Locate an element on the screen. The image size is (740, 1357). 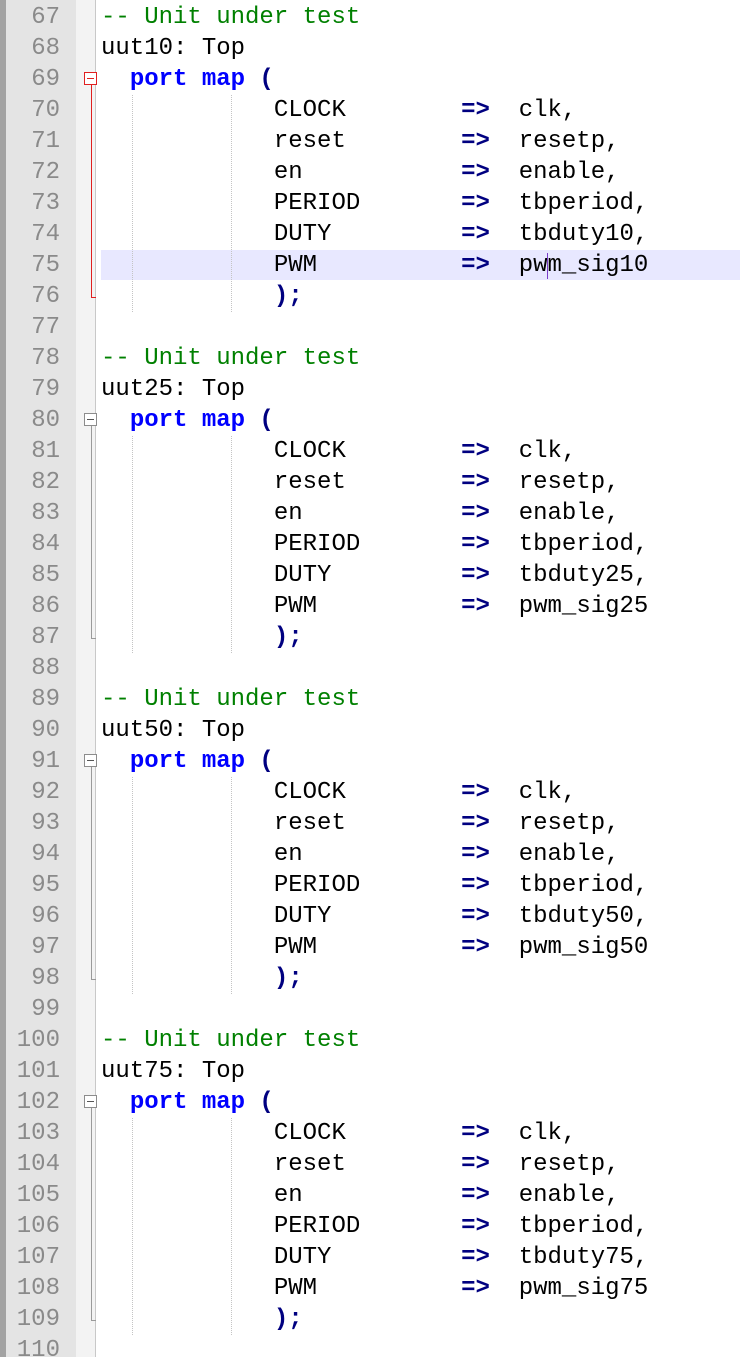
code-line: 81 CLOCK => clk, is located at coordinates (370, 451).